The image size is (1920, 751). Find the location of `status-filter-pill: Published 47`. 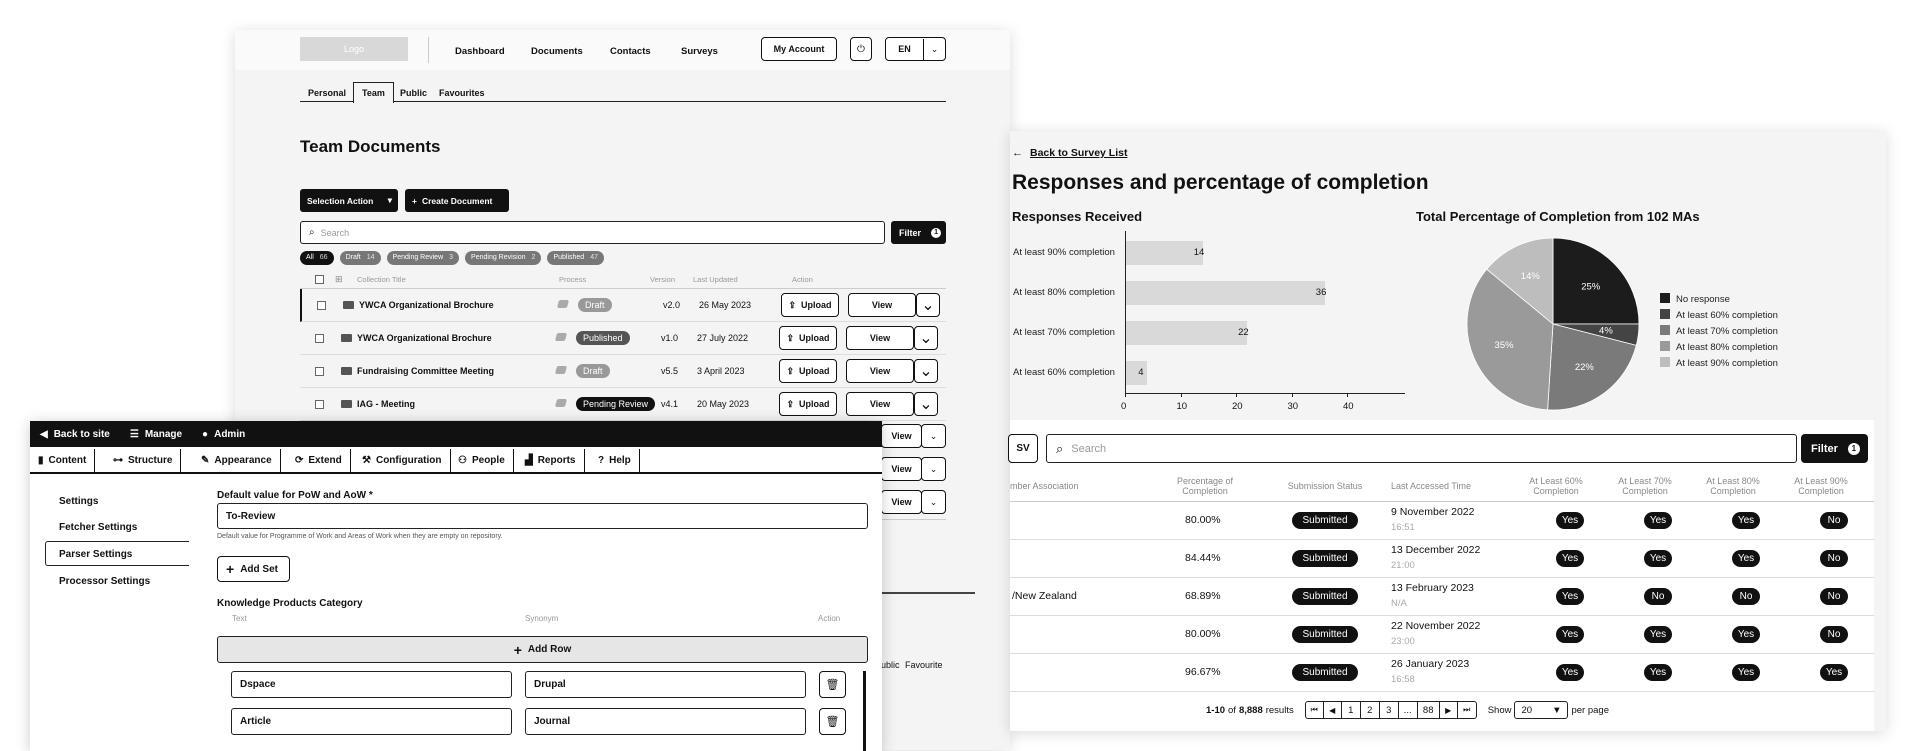

status-filter-pill: Published 47 is located at coordinates (575, 258).